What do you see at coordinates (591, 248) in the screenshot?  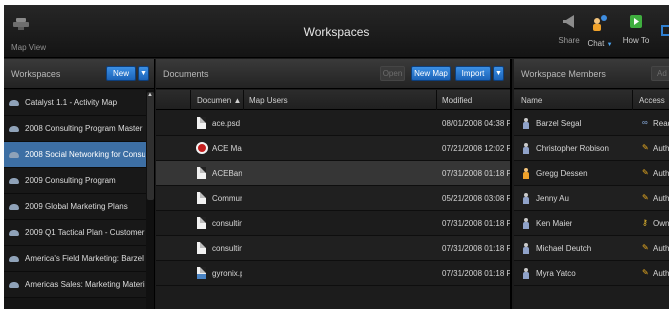 I see `member-row: Michael Deutch ✎ Author` at bounding box center [591, 248].